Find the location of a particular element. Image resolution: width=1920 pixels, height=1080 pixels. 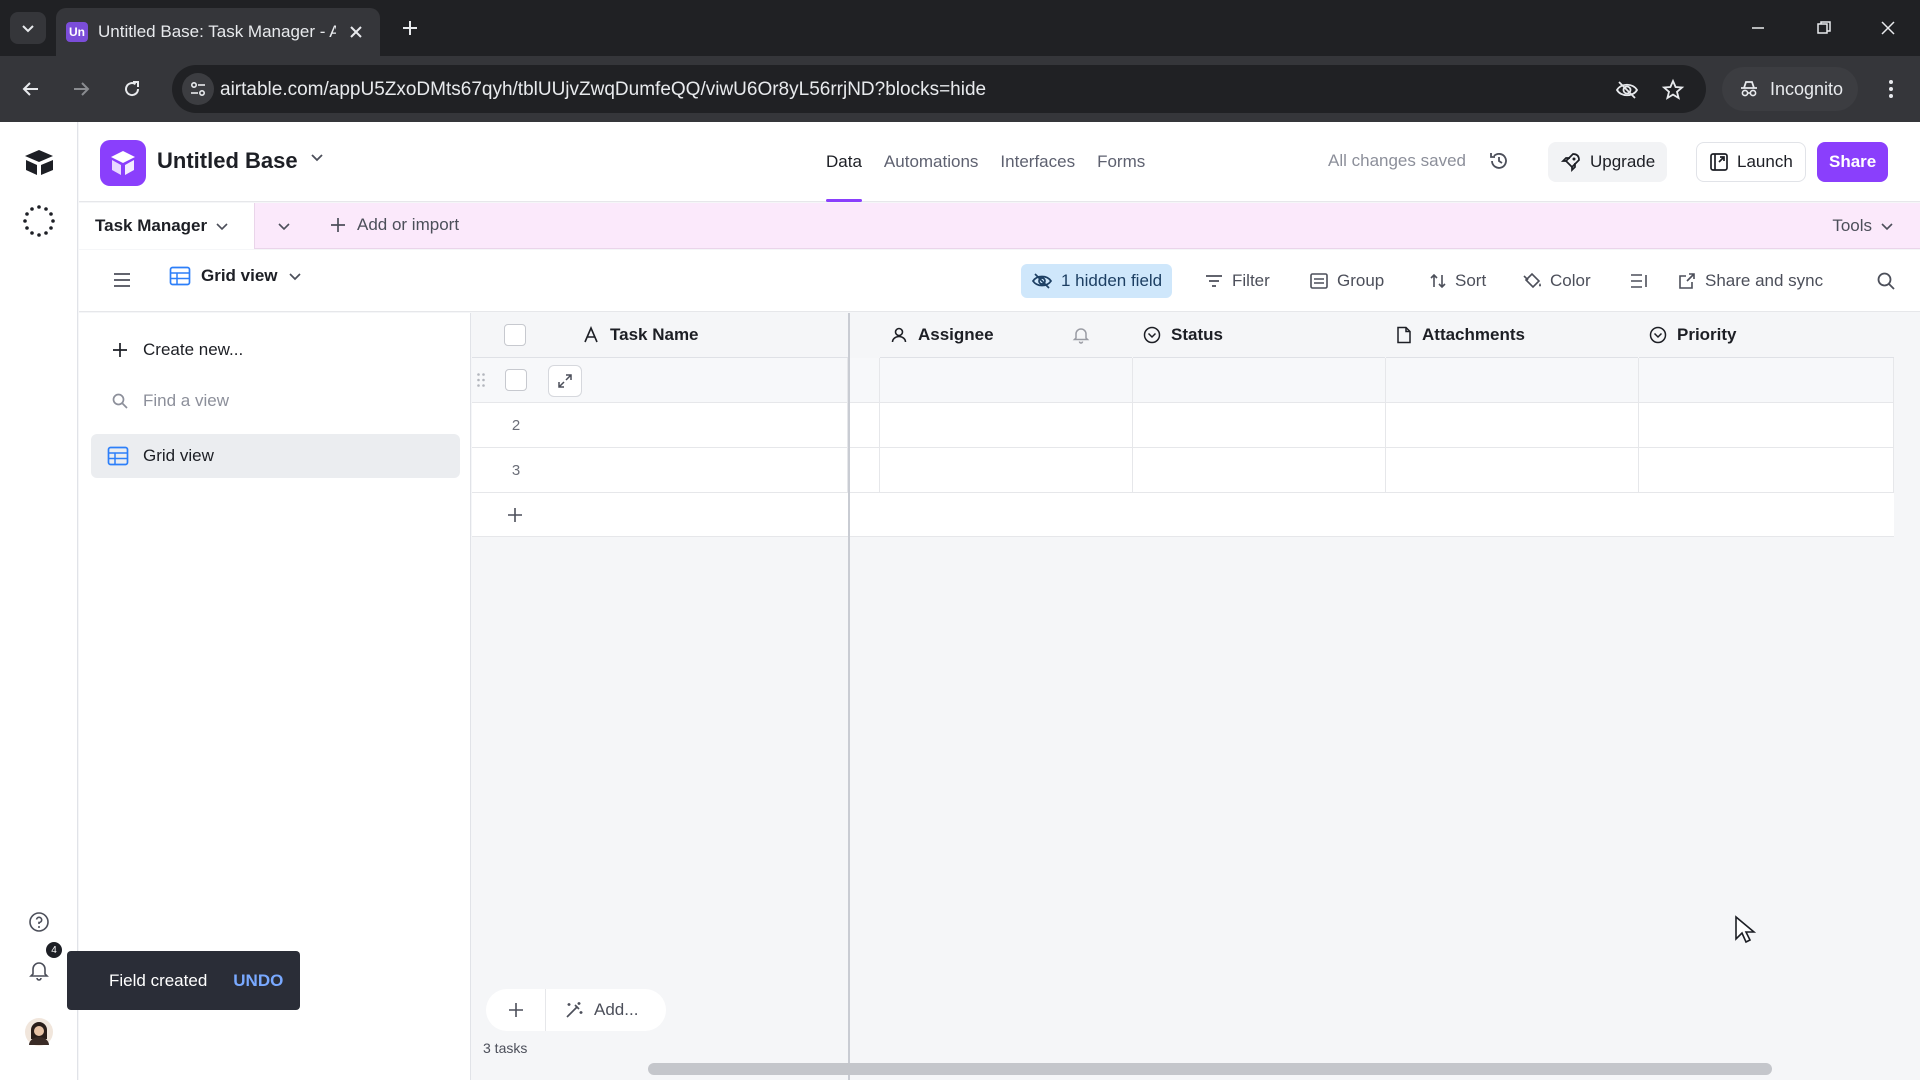

browser-tab: Un Untitled Base: Task Manager - A is located at coordinates (218, 32).